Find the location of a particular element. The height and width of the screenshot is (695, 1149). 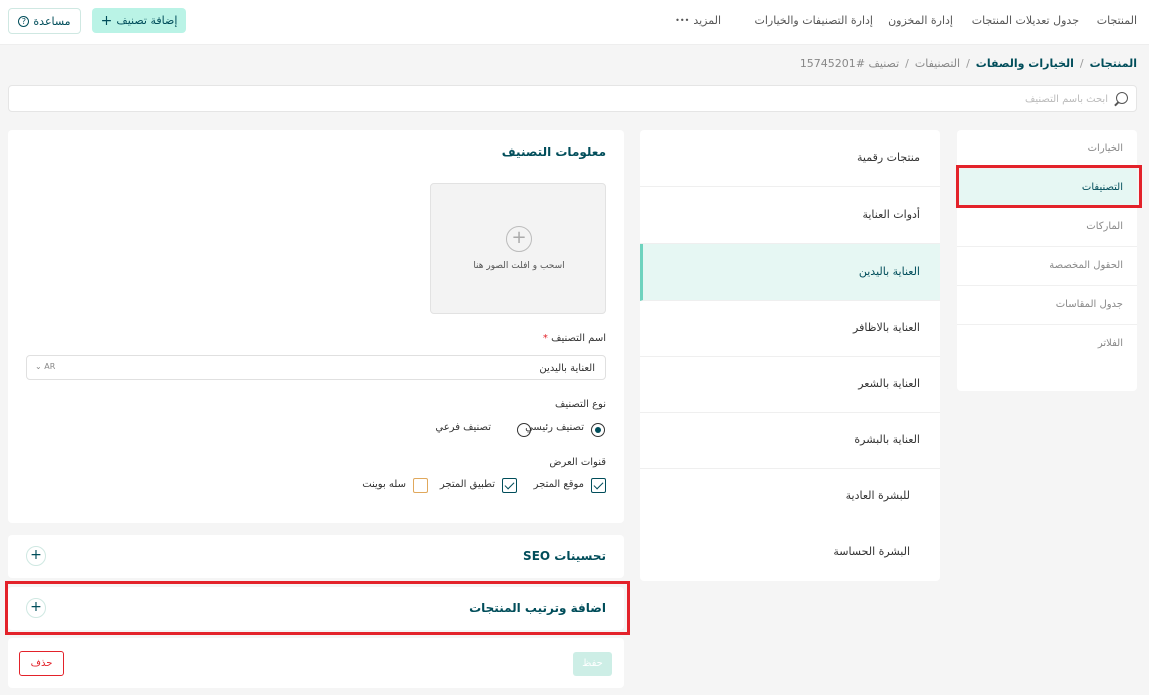

nav-inventory: إدارة المخزون is located at coordinates (920, 20).